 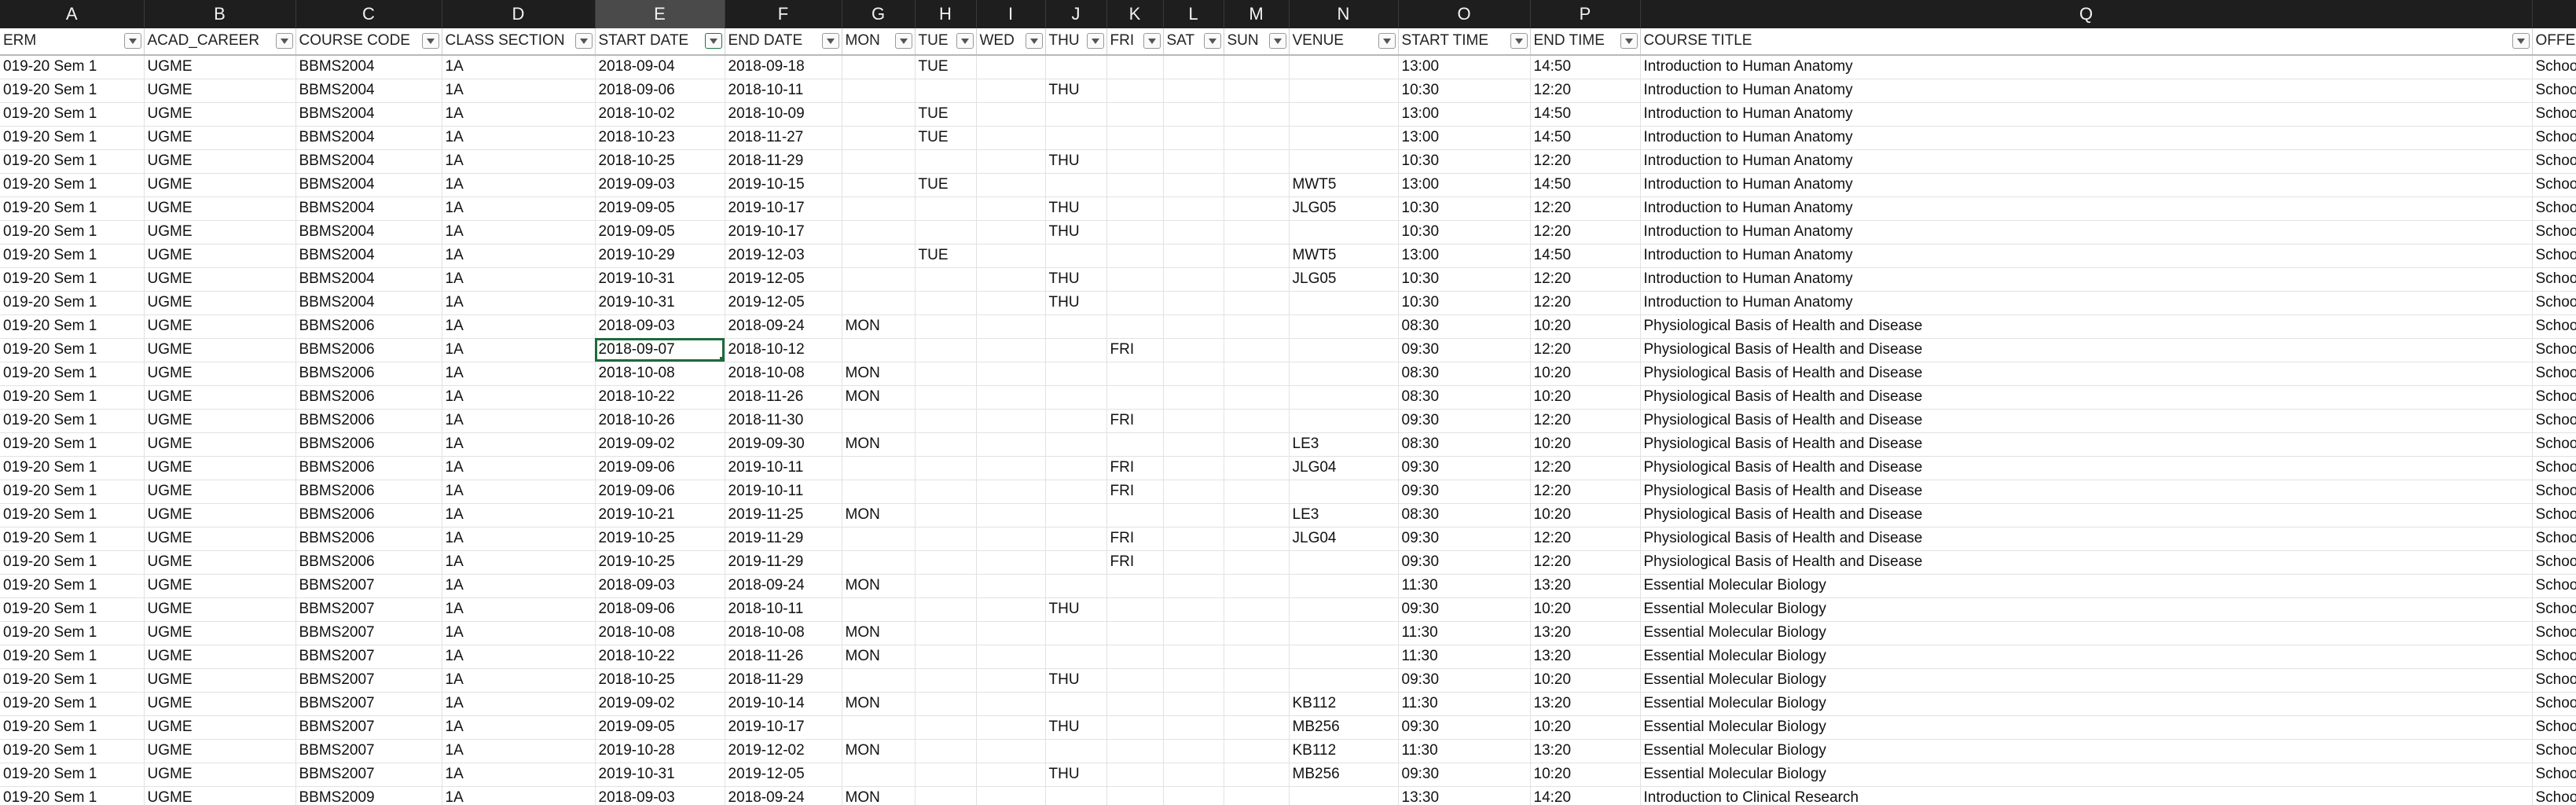 I want to click on table-cell: 2018-09-06, so click(x=660, y=91).